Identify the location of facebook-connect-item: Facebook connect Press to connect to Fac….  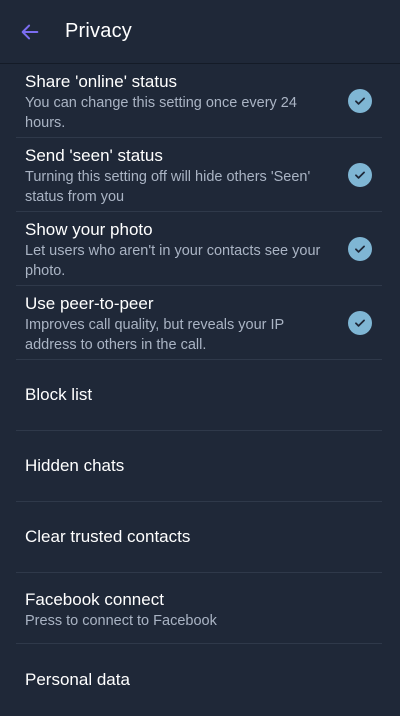
(199, 608).